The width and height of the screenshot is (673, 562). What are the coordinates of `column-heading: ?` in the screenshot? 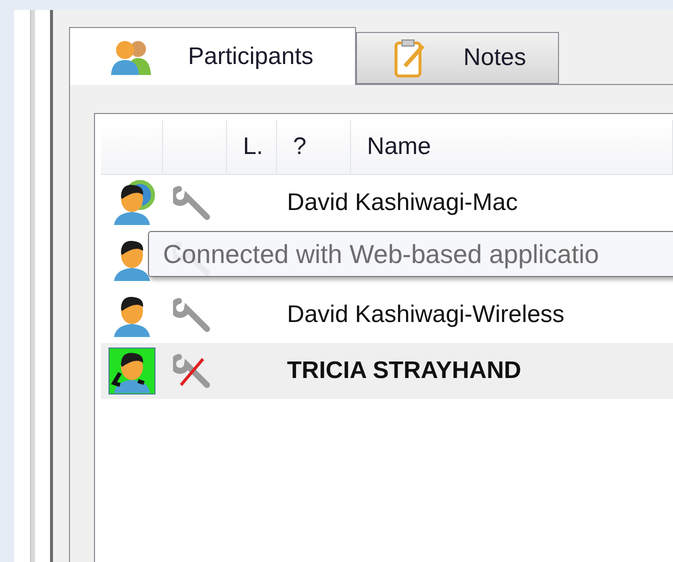 It's located at (299, 147).